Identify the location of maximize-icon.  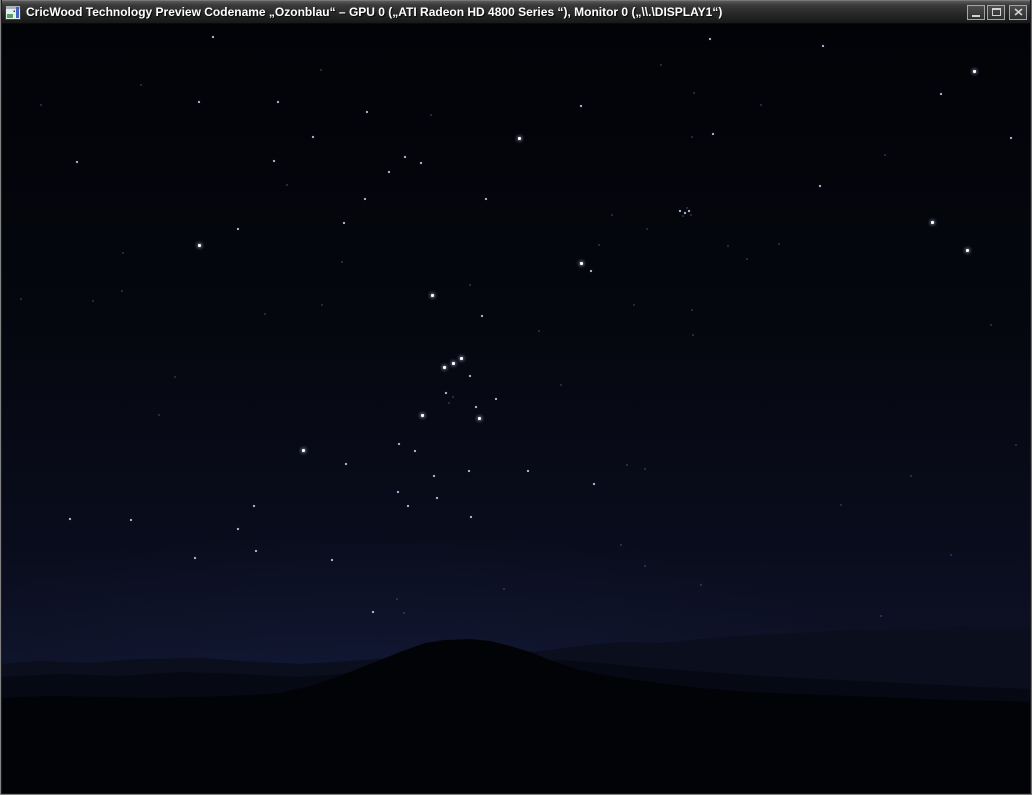
(996, 12).